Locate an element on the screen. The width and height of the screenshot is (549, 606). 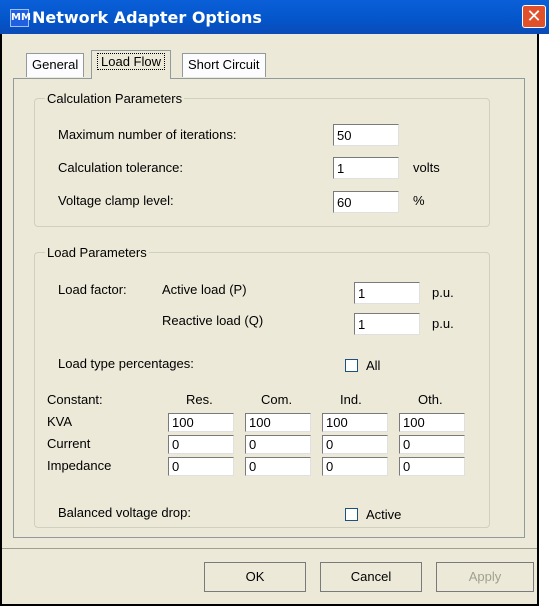
tab-short-circuit-label: Short Circuit is located at coordinates (224, 64).